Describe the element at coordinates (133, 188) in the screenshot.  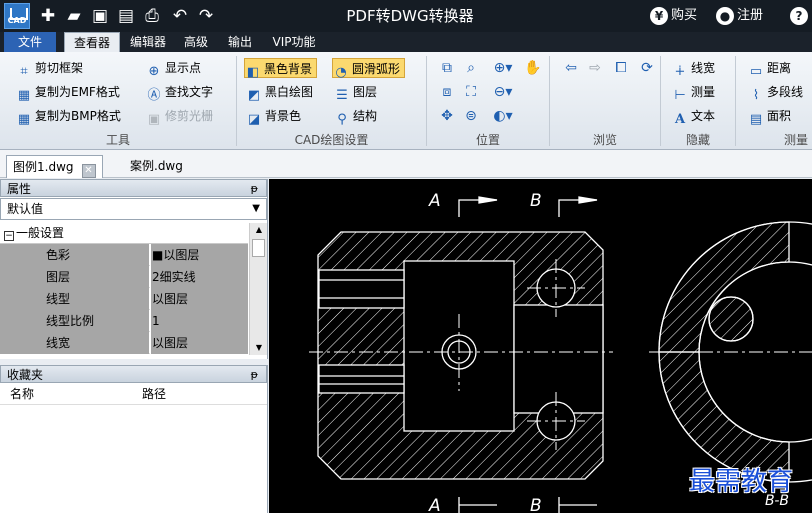
I see `properties-header: 属性 ᵽ` at that location.